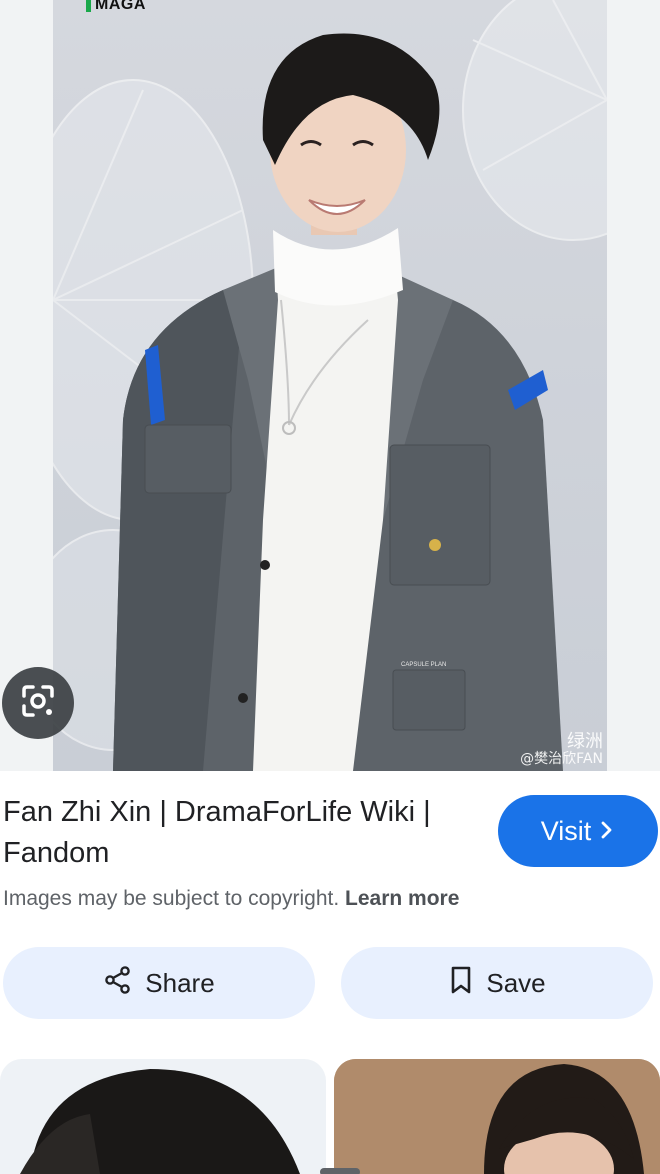 Image resolution: width=660 pixels, height=1174 pixels. Describe the element at coordinates (171, 898) in the screenshot. I see `copyright-text: Images may be subject to copyright.` at that location.